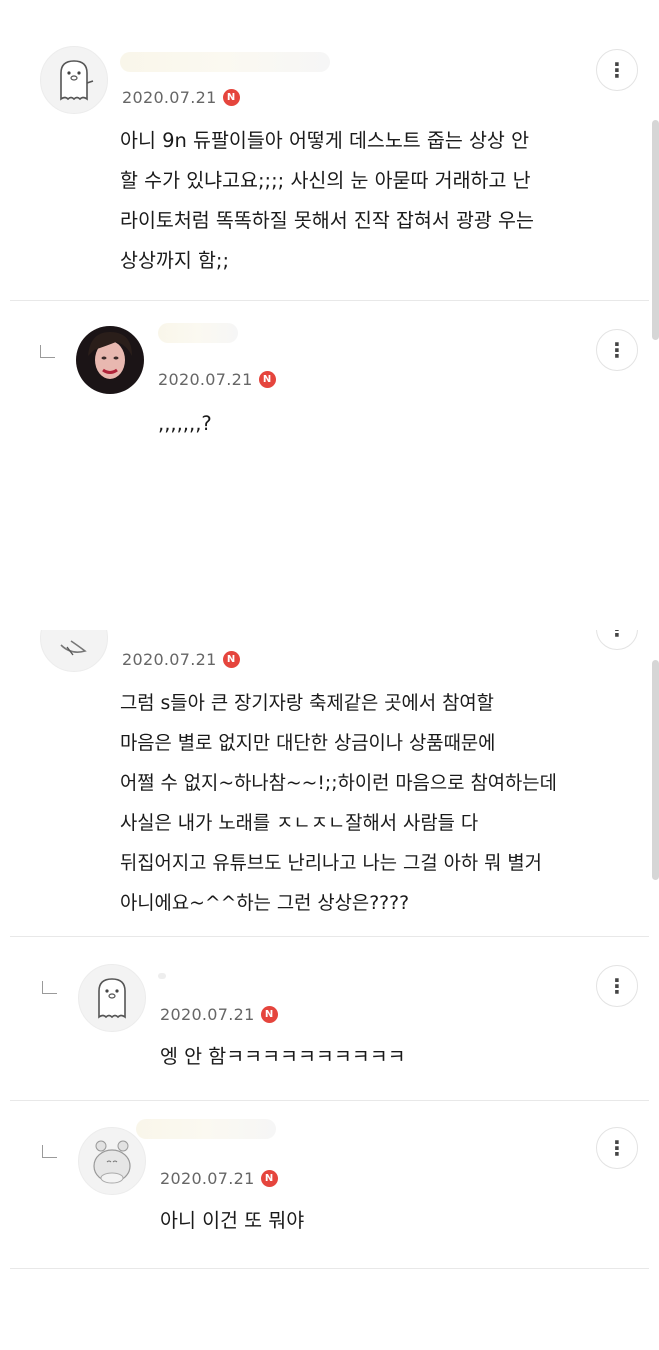 Image resolution: width=659 pixels, height=1350 pixels. What do you see at coordinates (185, 423) in the screenshot?
I see `comment-text: ,,,,,,,?` at bounding box center [185, 423].